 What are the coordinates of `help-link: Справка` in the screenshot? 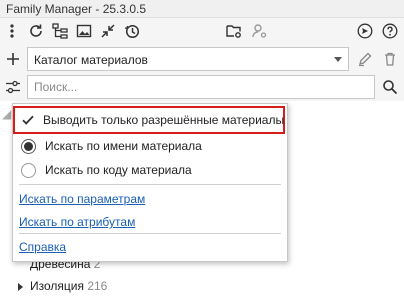 It's located at (42, 247).